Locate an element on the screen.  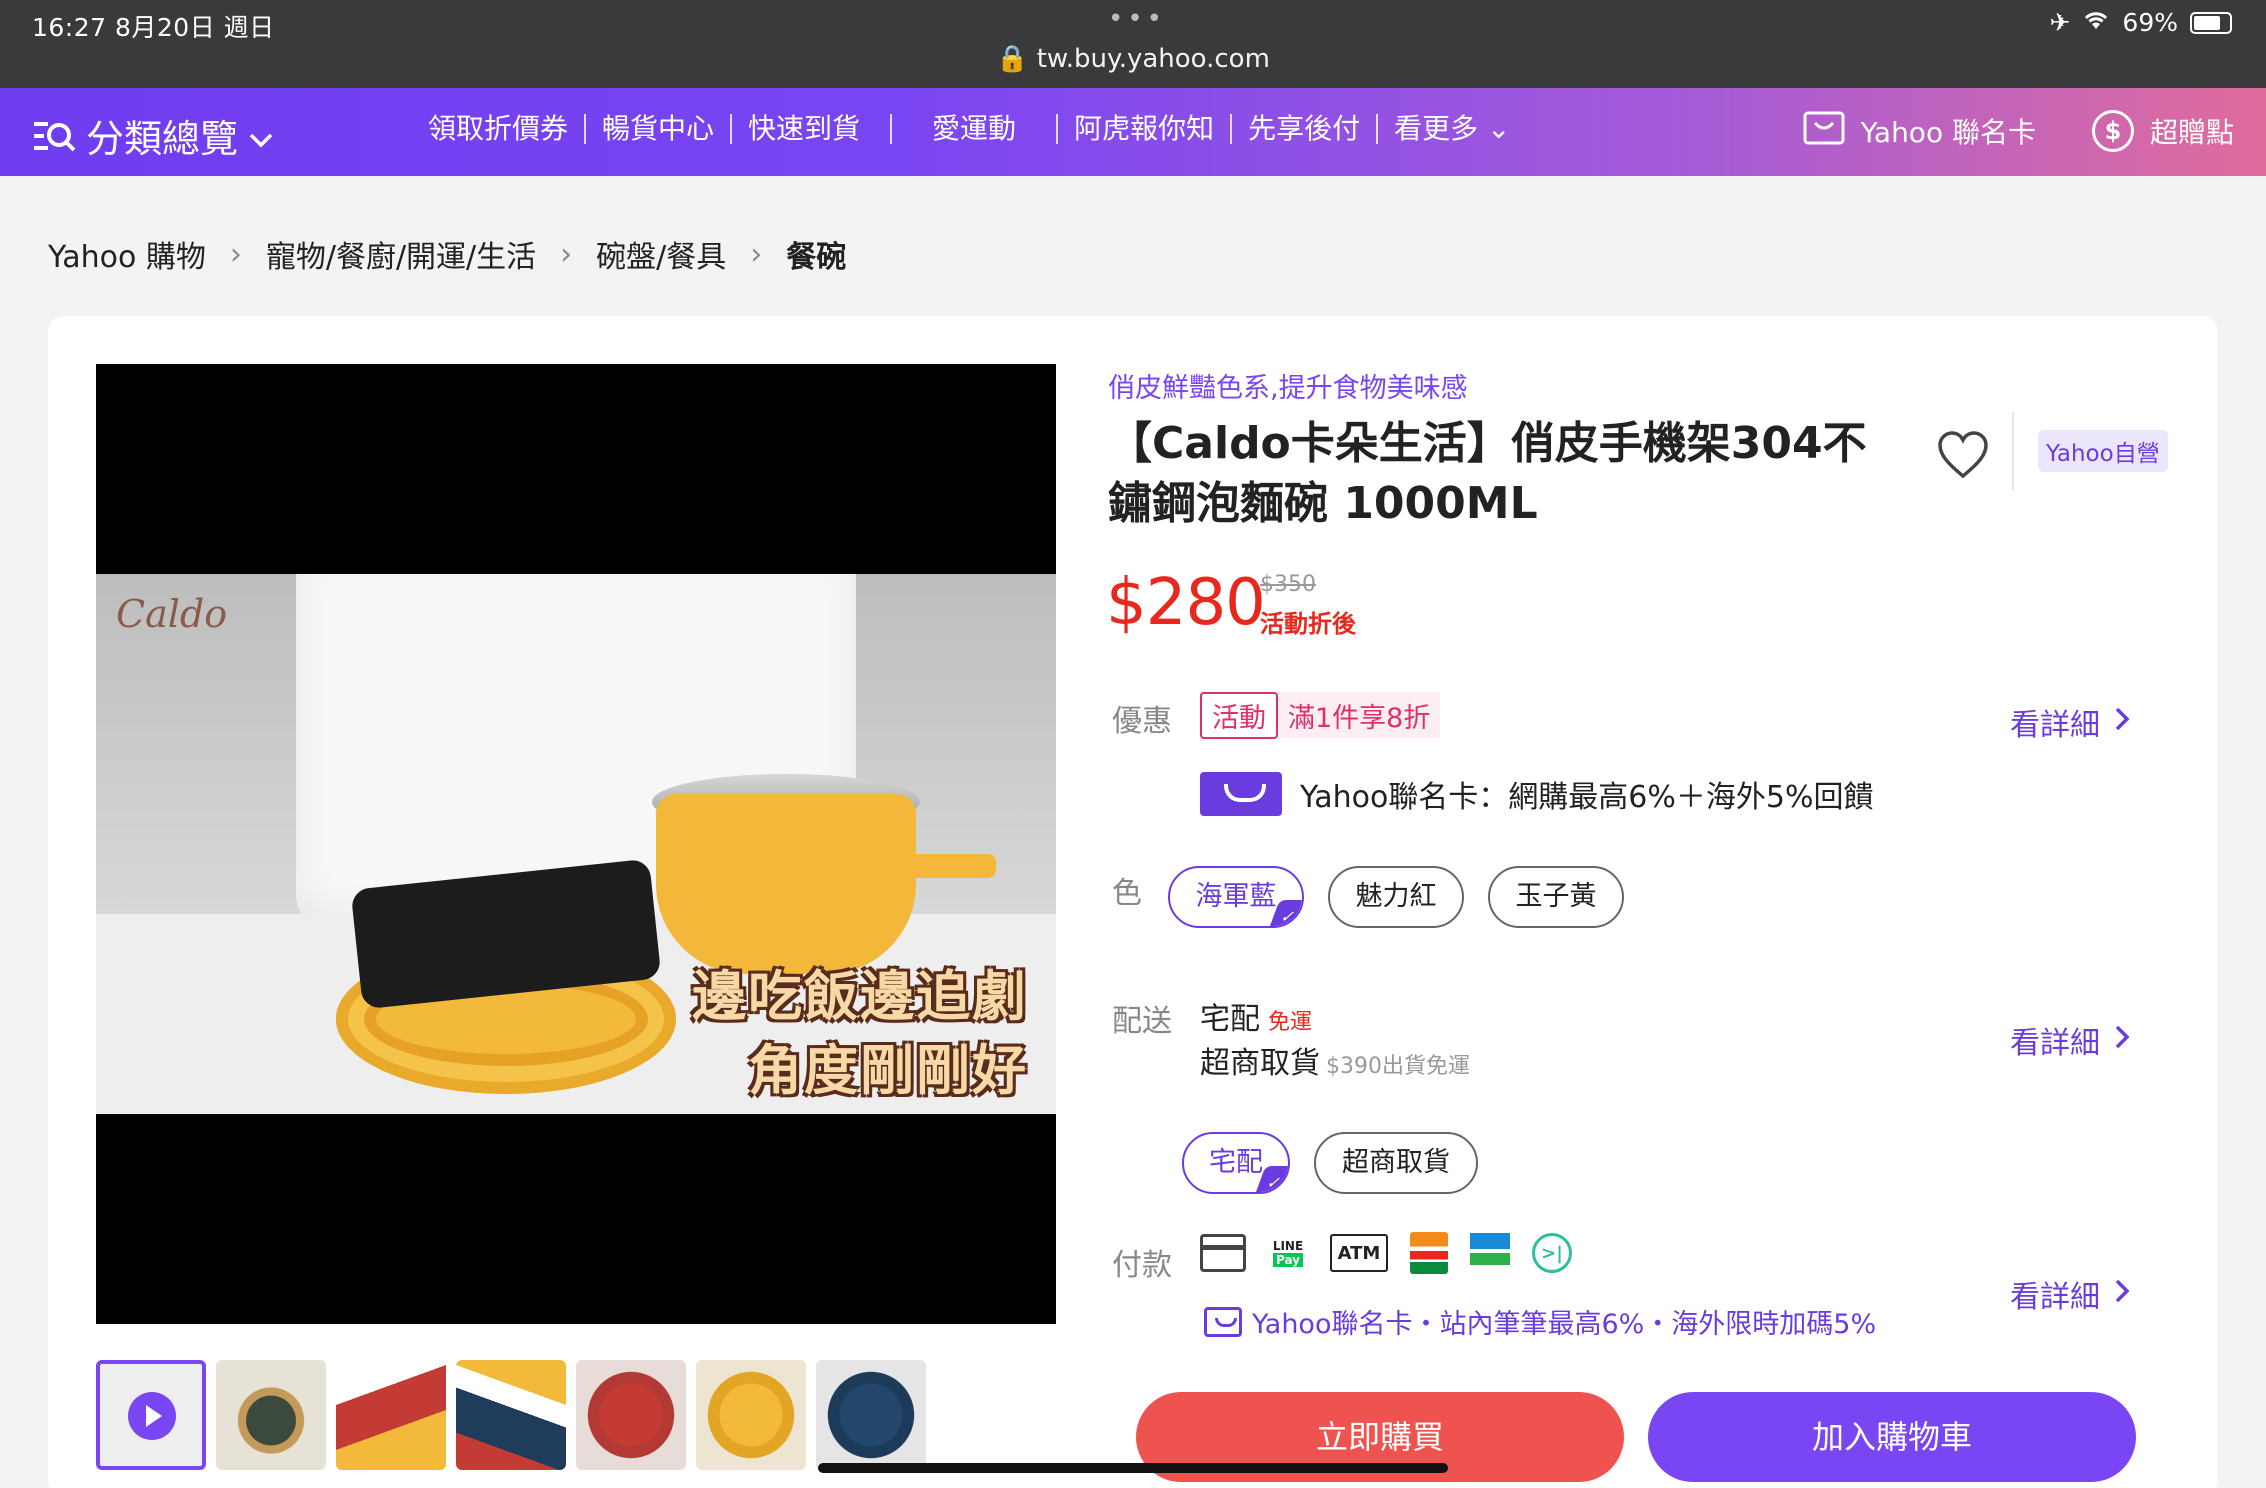
thumbnail-strip is located at coordinates (511, 1415).